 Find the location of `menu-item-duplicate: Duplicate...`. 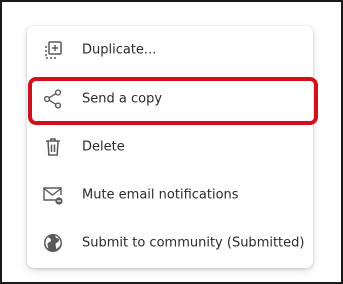

menu-item-duplicate: Duplicate... is located at coordinates (170, 50).